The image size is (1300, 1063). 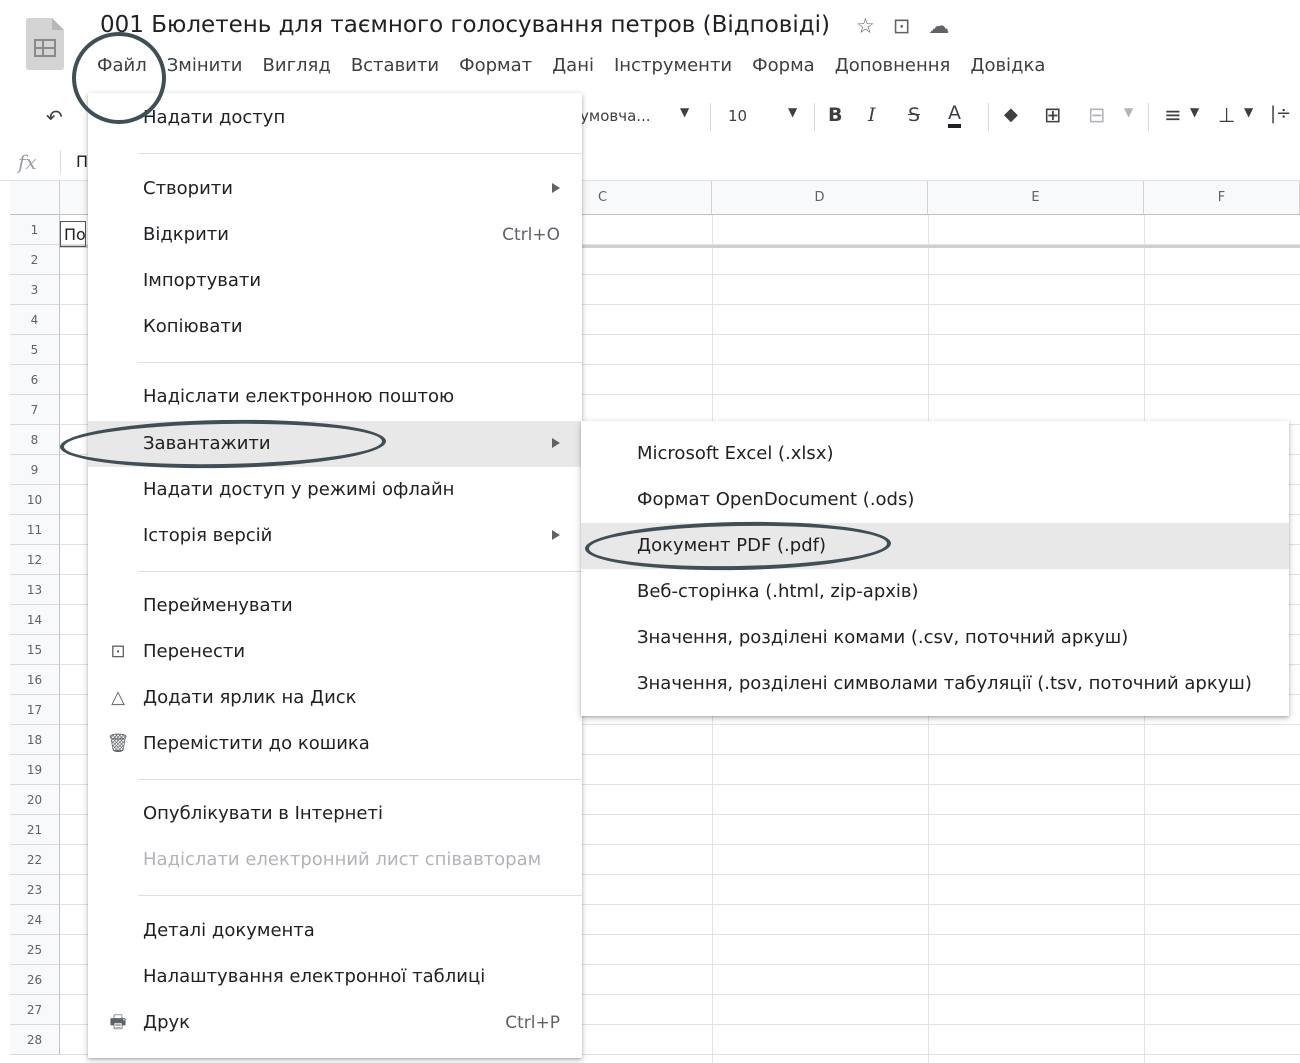 I want to click on menu-insert: Вставити, so click(x=395, y=65).